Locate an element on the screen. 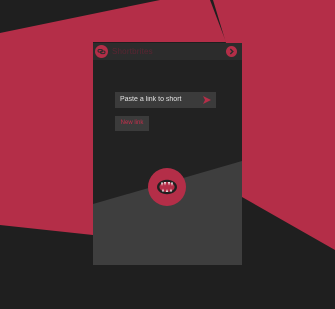 The image size is (335, 309). fanged-mouth-icon is located at coordinates (167, 187).